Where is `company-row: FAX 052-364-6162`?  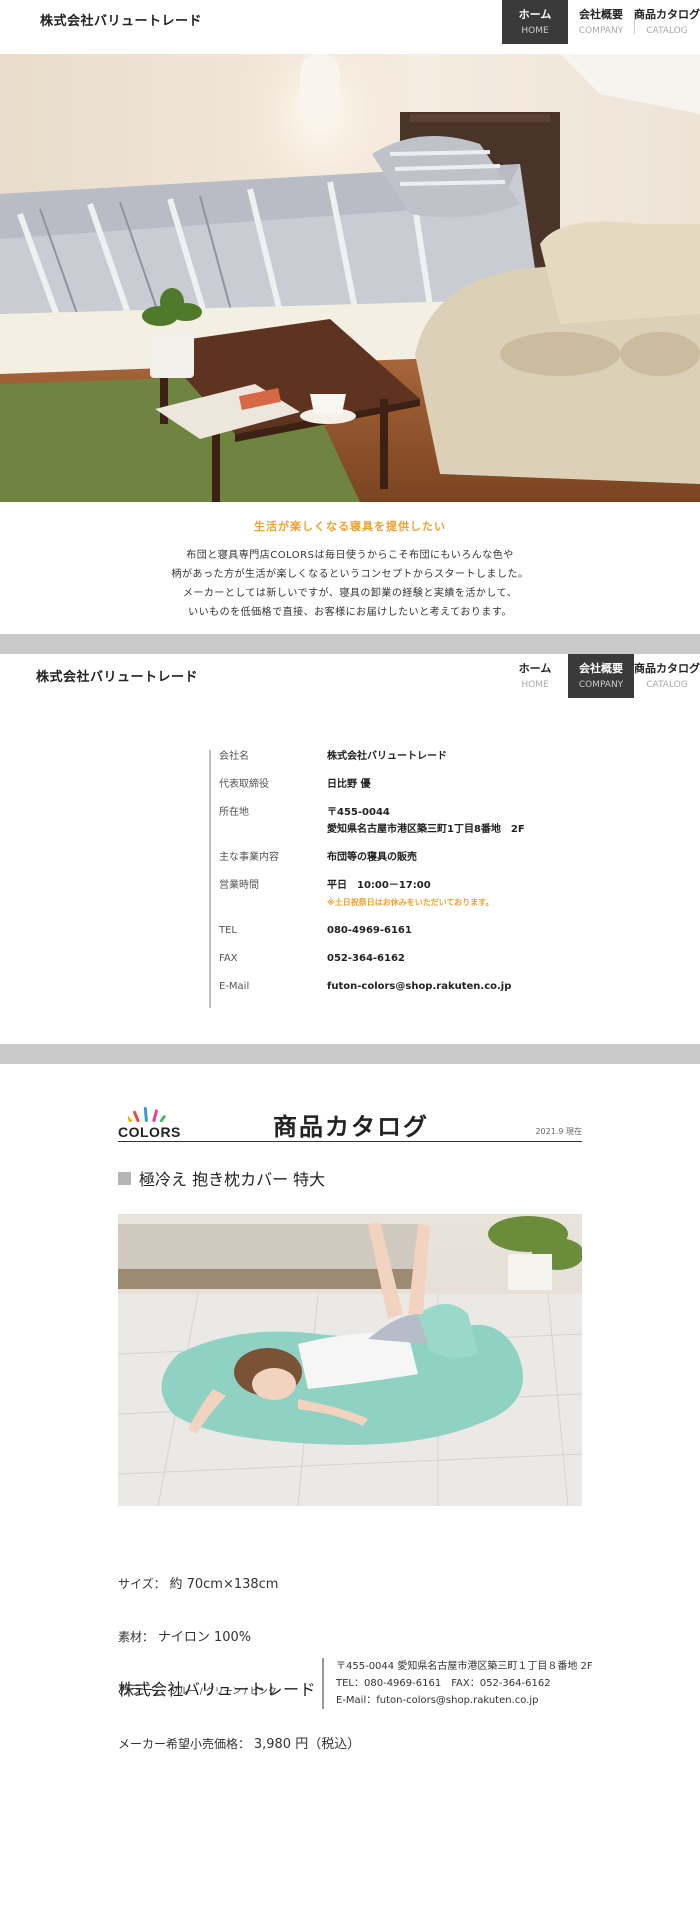
company-row: FAX 052-364-6162 is located at coordinates (372, 959).